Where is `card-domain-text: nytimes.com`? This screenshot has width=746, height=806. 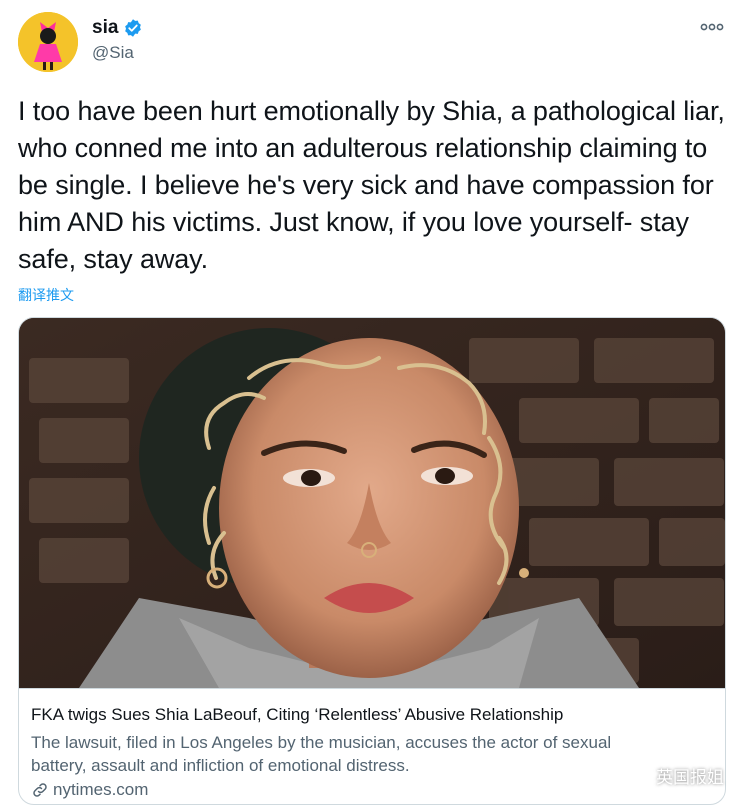
card-domain-text: nytimes.com is located at coordinates (100, 790).